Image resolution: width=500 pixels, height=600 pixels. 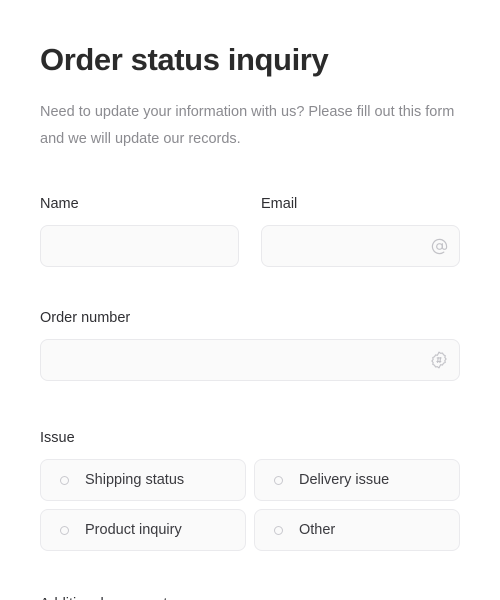 What do you see at coordinates (184, 59) in the screenshot?
I see `page-title: Order status inquiry` at bounding box center [184, 59].